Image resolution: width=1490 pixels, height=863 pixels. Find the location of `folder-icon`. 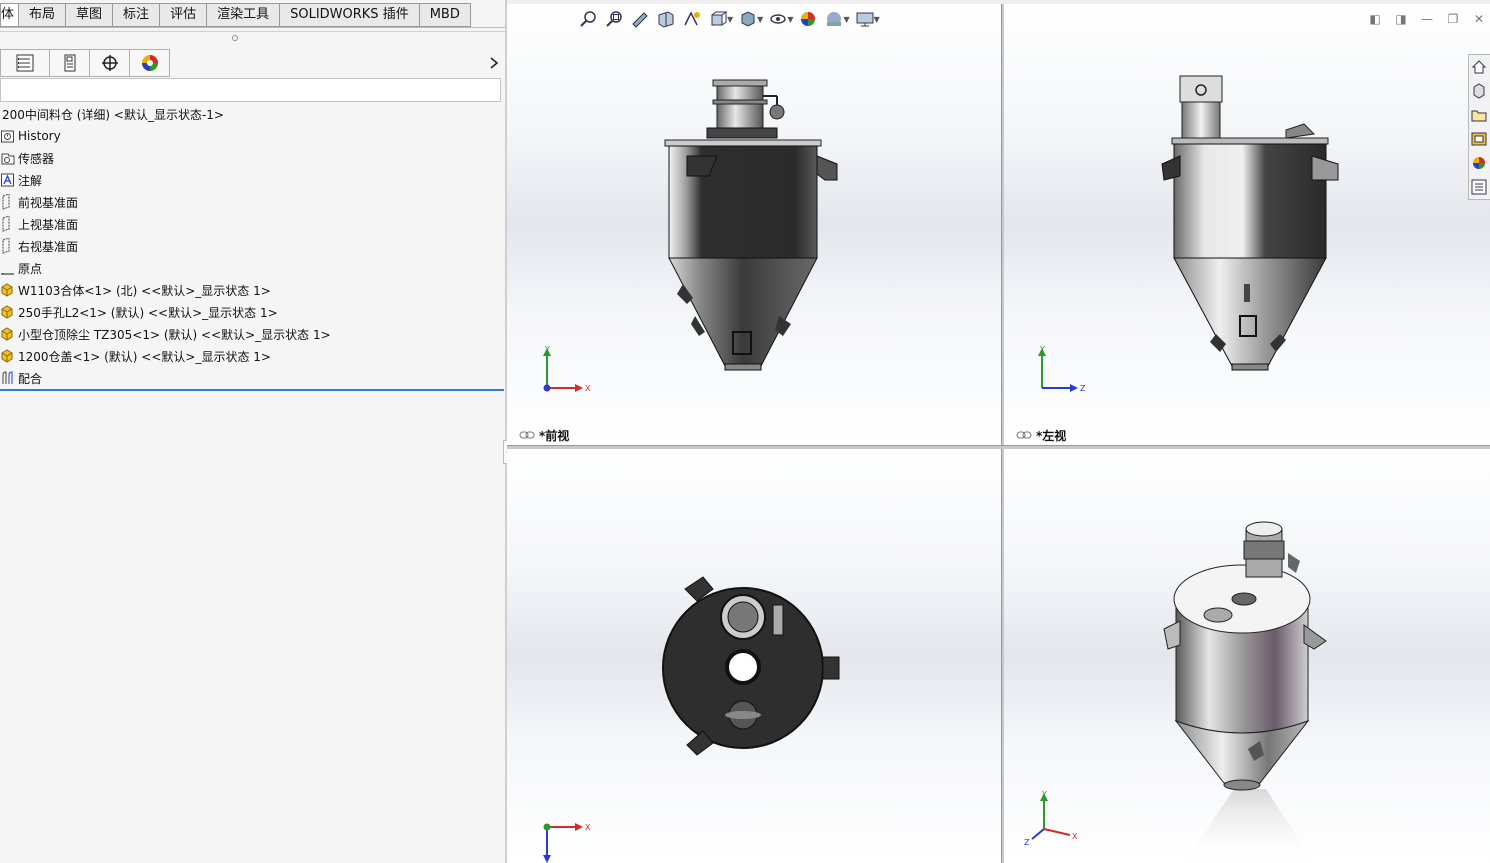

folder-icon is located at coordinates (1479, 116).